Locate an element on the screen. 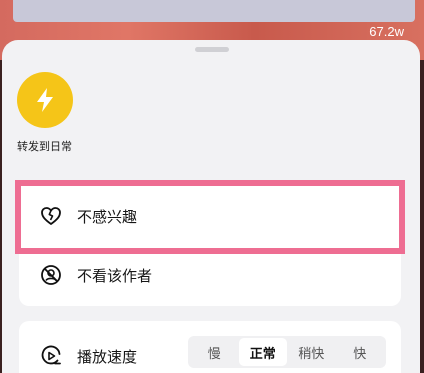 This screenshot has height=373, width=424. not-interested-item: 不感兴趣 is located at coordinates (210, 216).